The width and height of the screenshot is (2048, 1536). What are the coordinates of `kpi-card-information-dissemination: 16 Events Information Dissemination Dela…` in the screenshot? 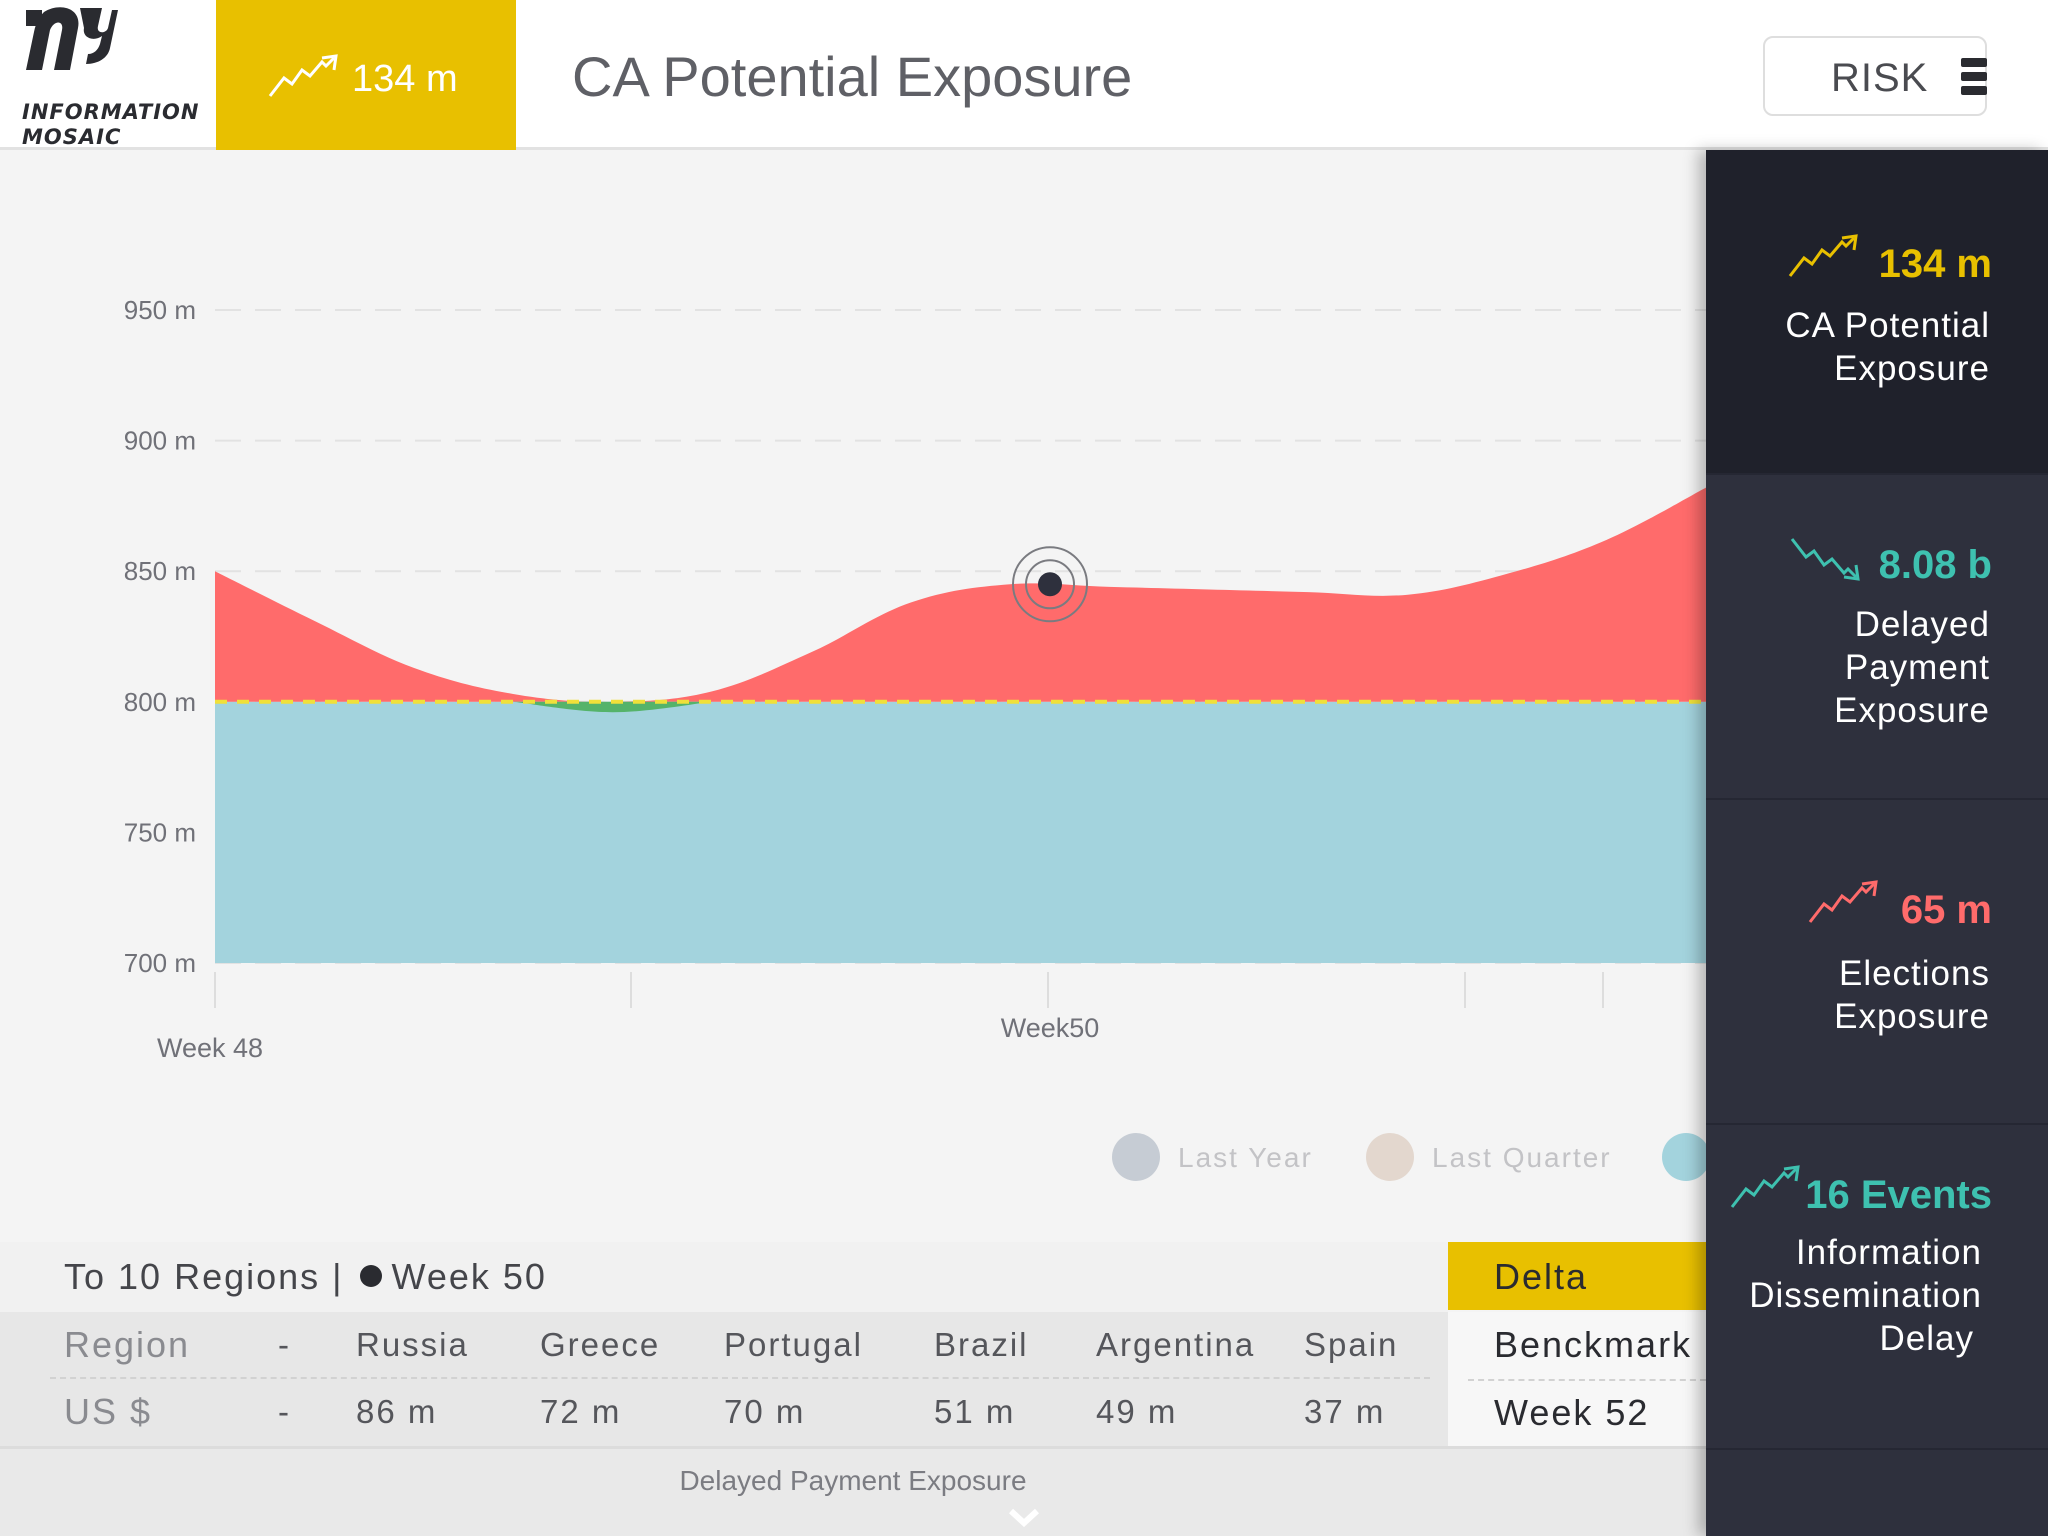 It's located at (1877, 1287).